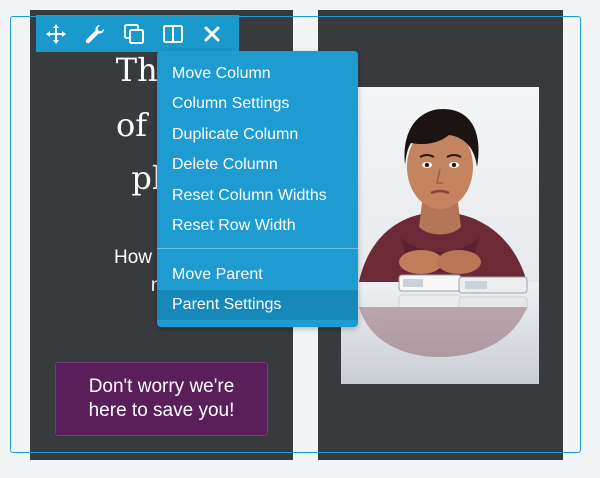  I want to click on menu-item-move-parent: Move Parent, so click(257, 275).